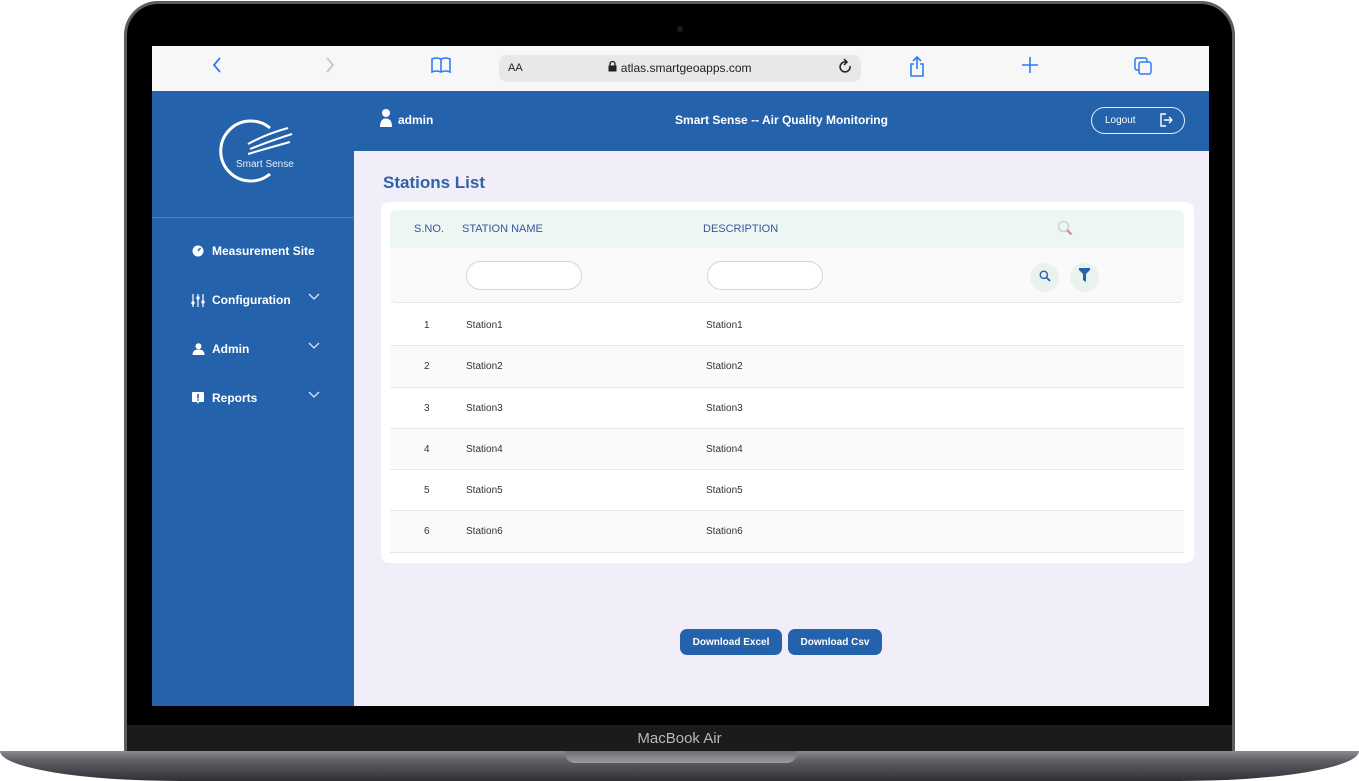  I want to click on download-csv-button: Download Csv, so click(835, 642).